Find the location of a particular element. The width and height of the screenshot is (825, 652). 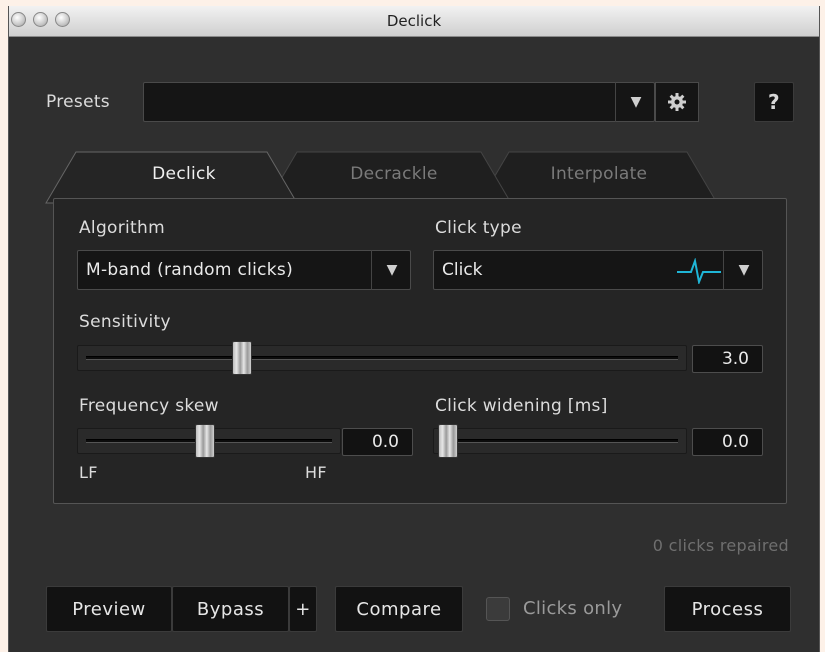

clicks-only-label: Clicks only is located at coordinates (573, 608).